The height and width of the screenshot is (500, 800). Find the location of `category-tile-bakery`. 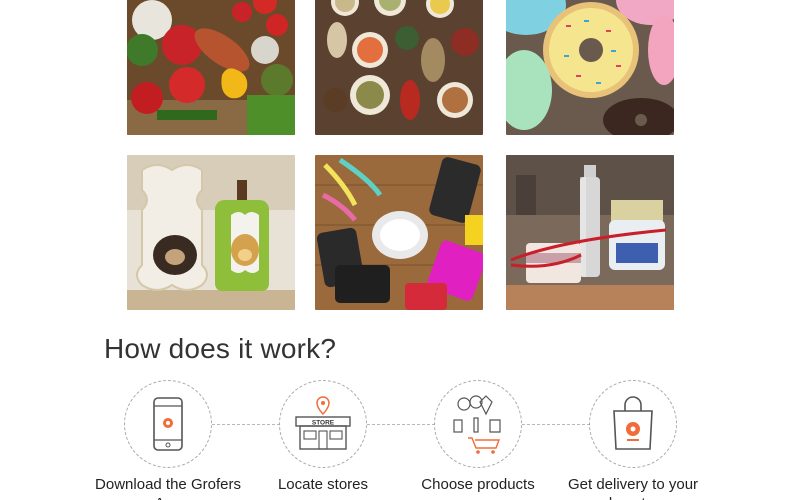

category-tile-bakery is located at coordinates (590, 67).